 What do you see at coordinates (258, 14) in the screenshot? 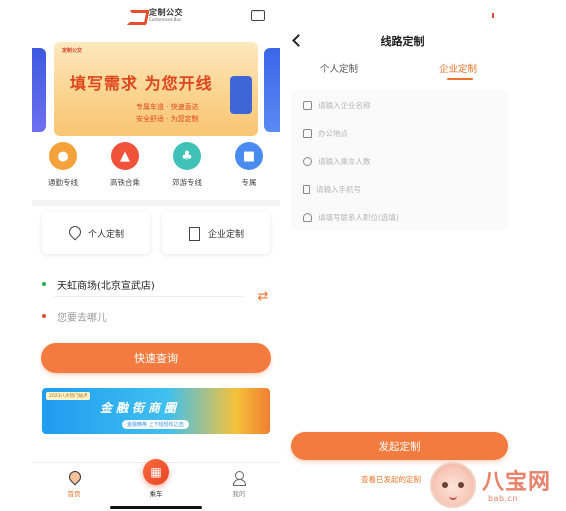
I see `message-icon` at bounding box center [258, 14].